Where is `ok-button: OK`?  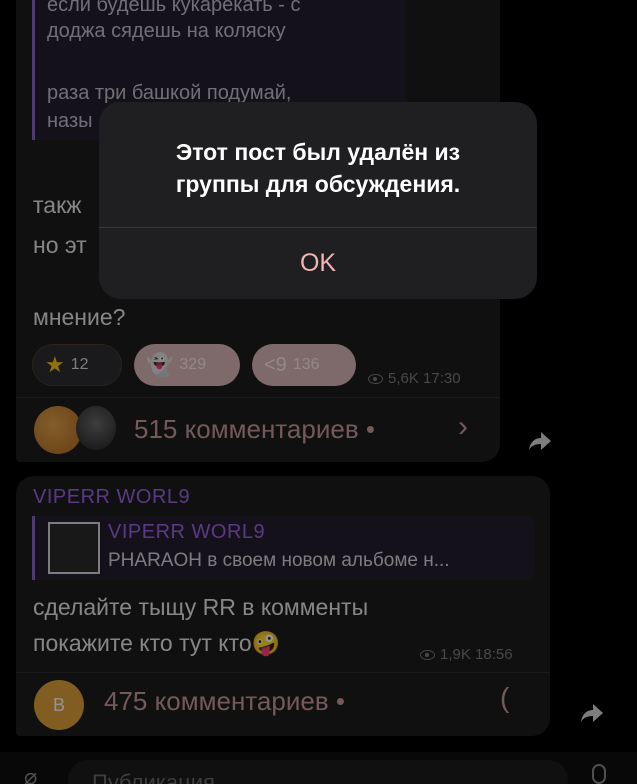 ok-button: OK is located at coordinates (318, 263).